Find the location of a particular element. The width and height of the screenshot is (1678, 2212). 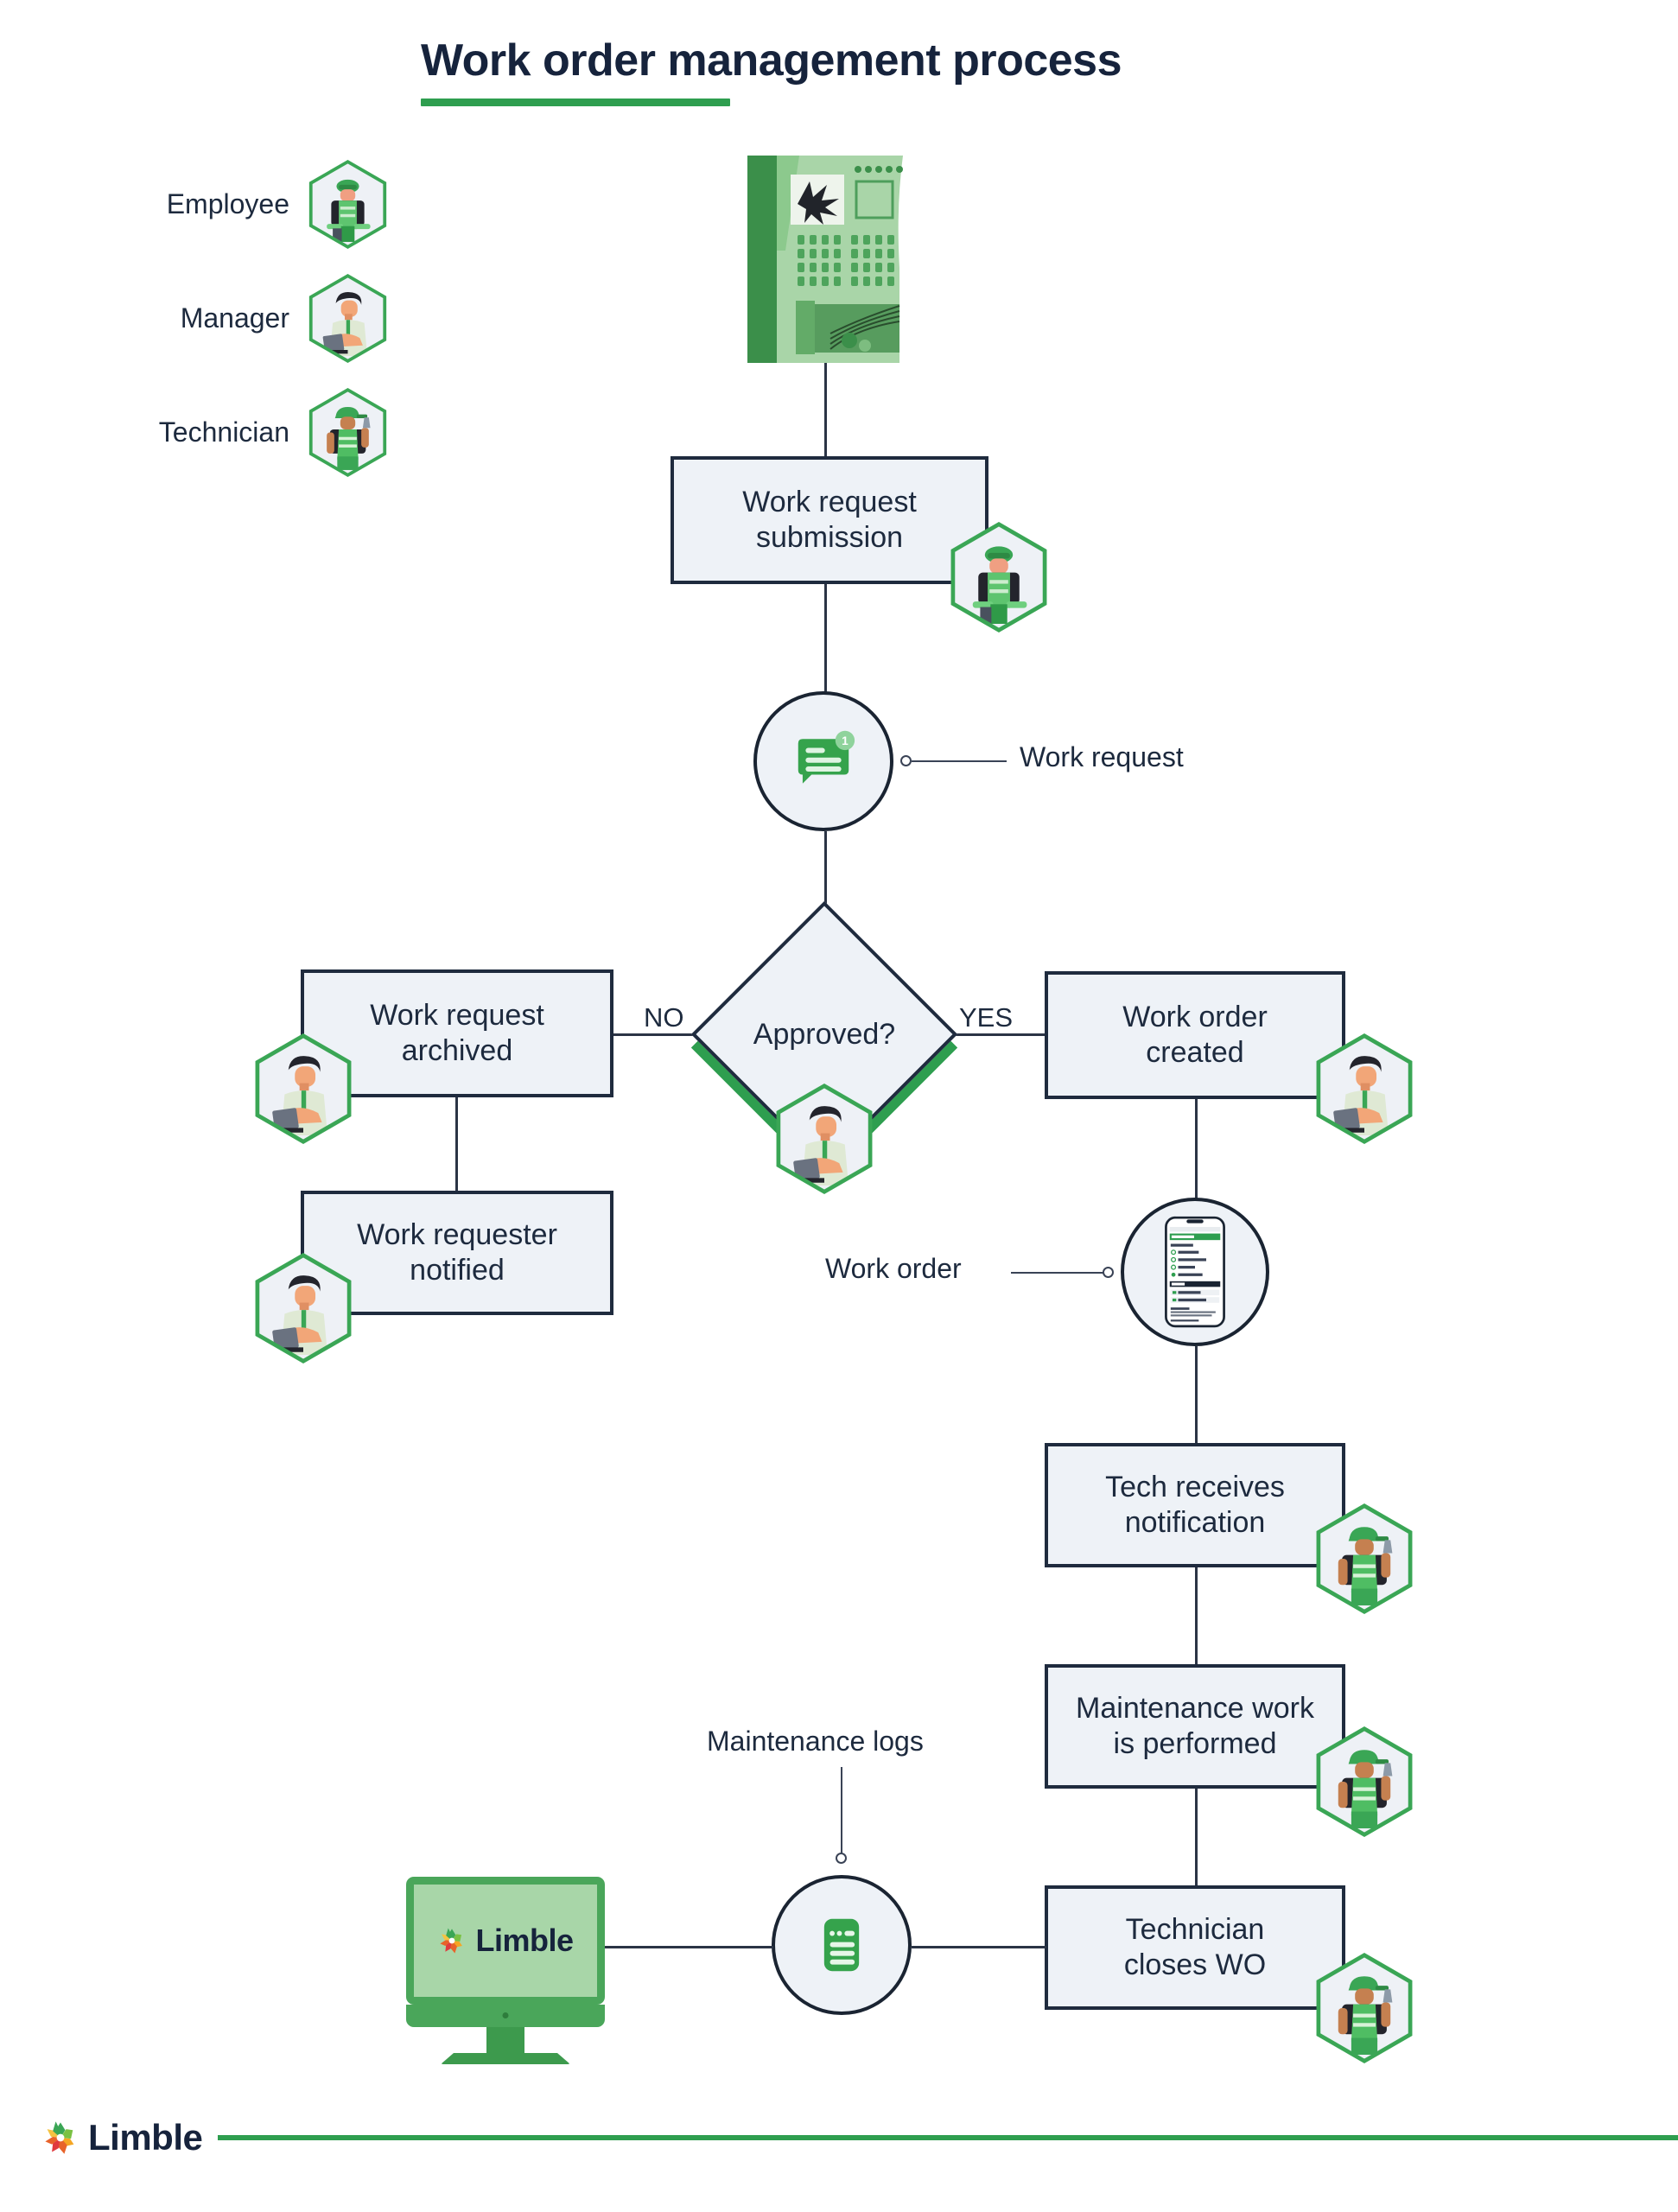

page-title: Work order management process is located at coordinates (772, 61).